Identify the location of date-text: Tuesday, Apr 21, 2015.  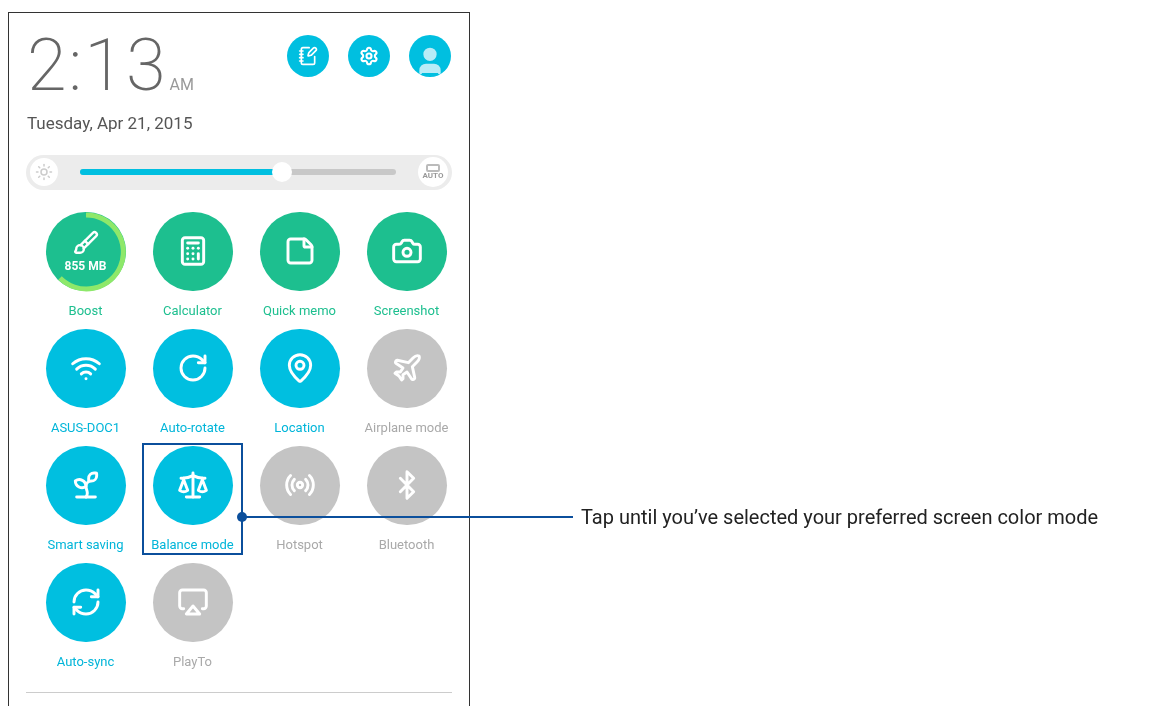
(110, 123).